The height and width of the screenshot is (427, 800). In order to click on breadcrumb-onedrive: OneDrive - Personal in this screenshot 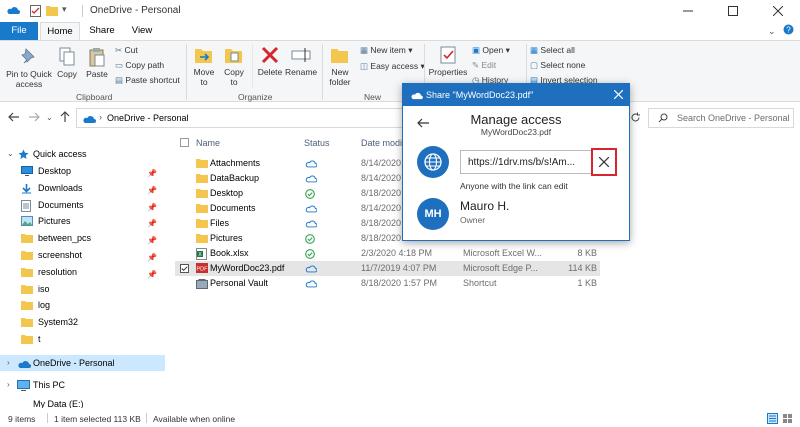, I will do `click(148, 118)`.